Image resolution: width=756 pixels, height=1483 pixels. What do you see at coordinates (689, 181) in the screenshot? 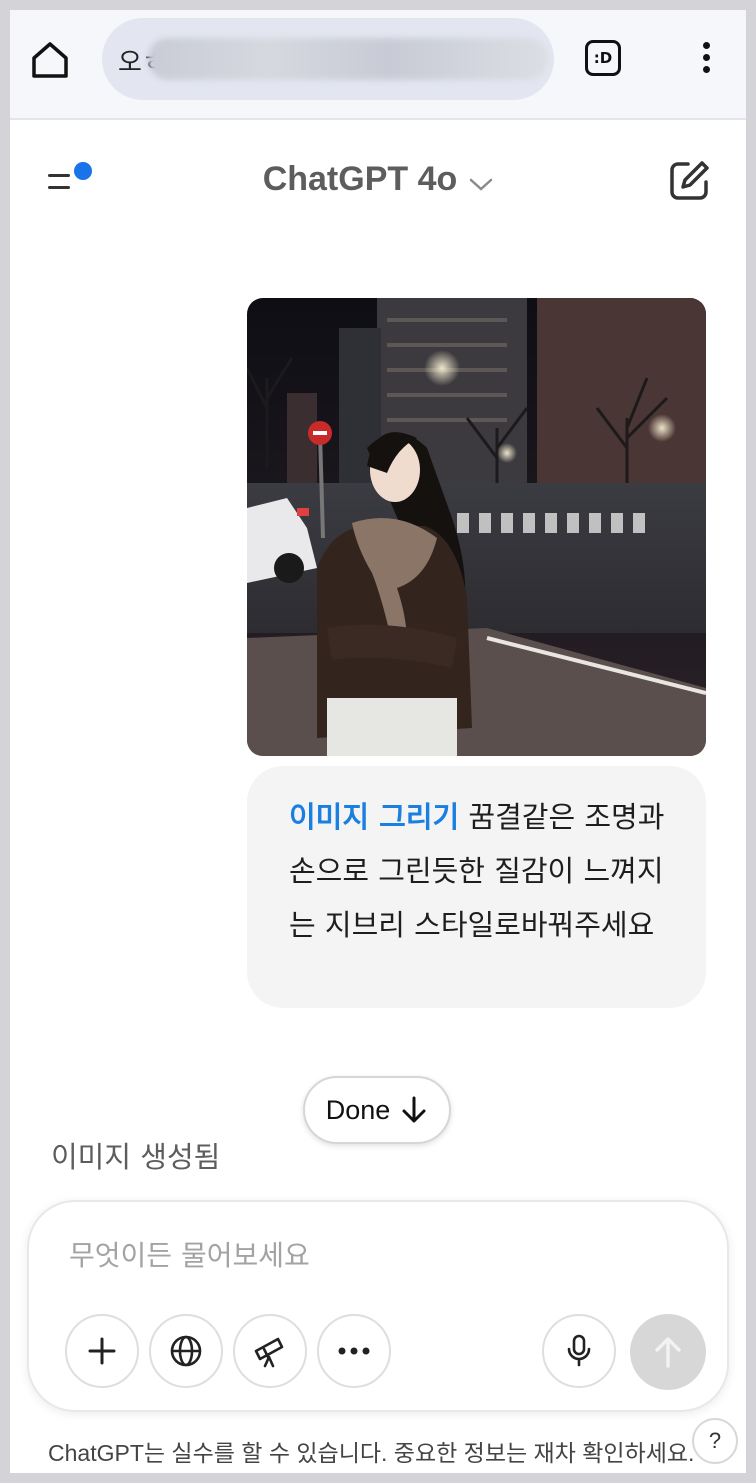
I see `new-chat-icon` at bounding box center [689, 181].